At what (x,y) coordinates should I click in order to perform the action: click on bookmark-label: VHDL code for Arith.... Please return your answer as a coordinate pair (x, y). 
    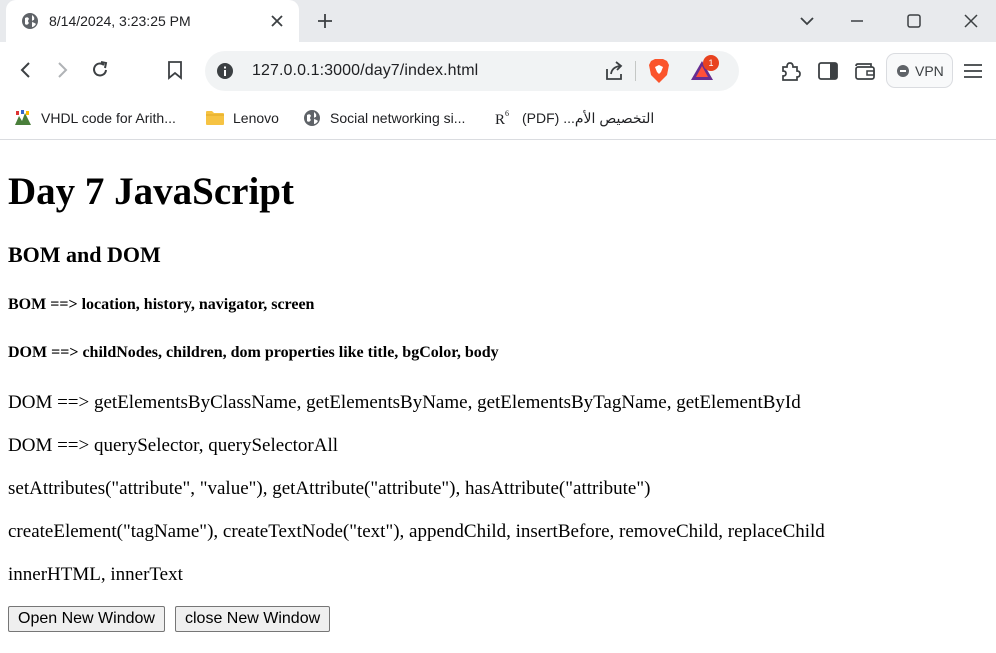
    Looking at the image, I should click on (108, 118).